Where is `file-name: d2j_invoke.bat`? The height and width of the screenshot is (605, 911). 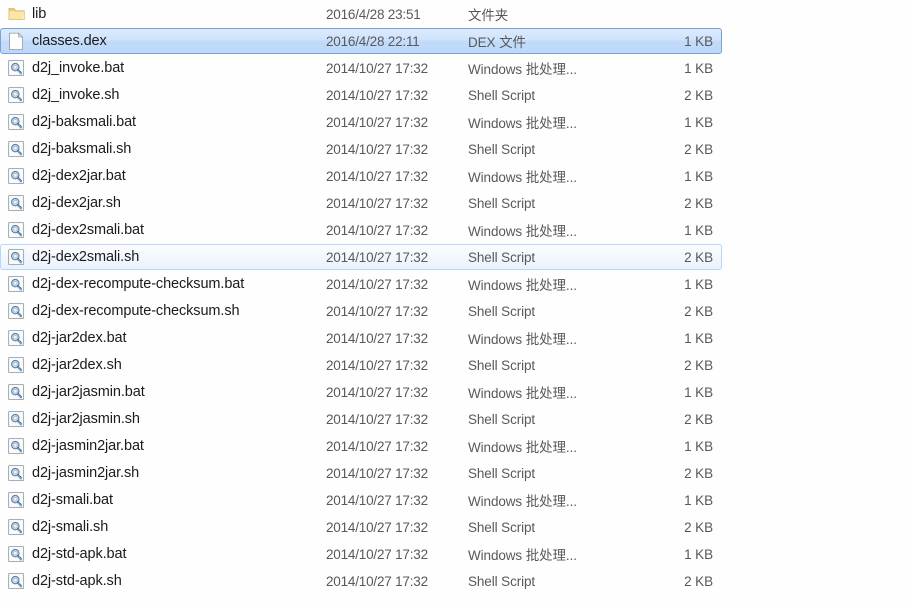 file-name: d2j_invoke.bat is located at coordinates (78, 68).